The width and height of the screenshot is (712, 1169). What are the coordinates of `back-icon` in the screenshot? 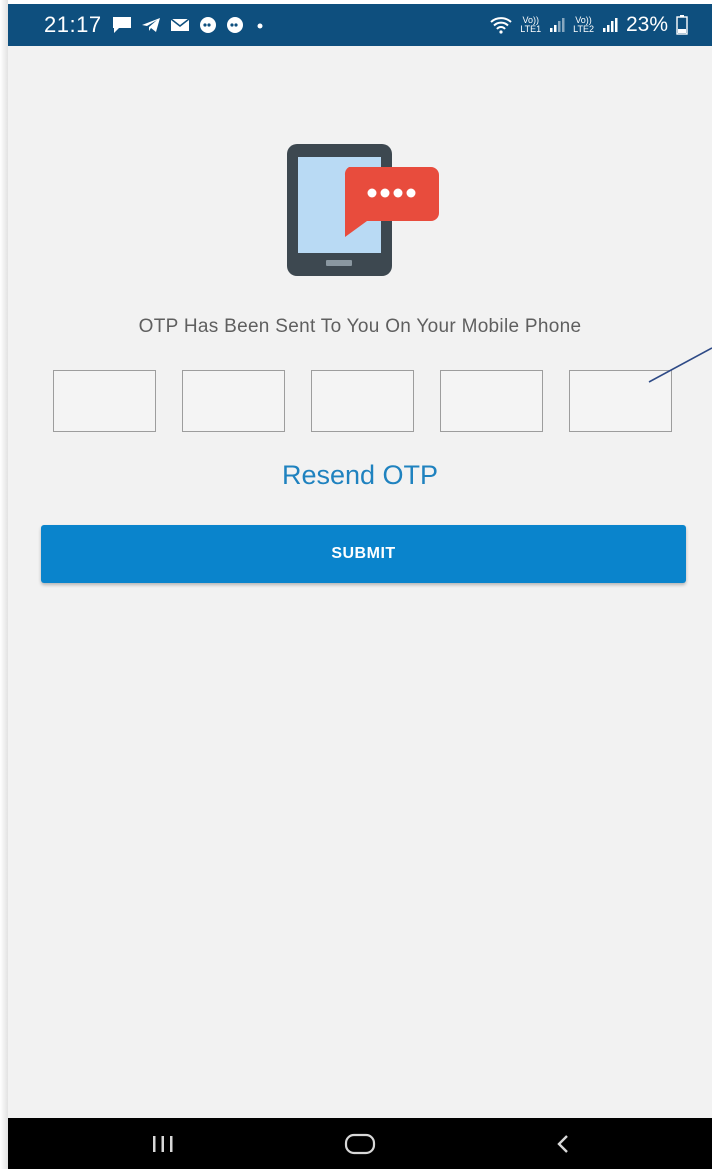 It's located at (562, 1143).